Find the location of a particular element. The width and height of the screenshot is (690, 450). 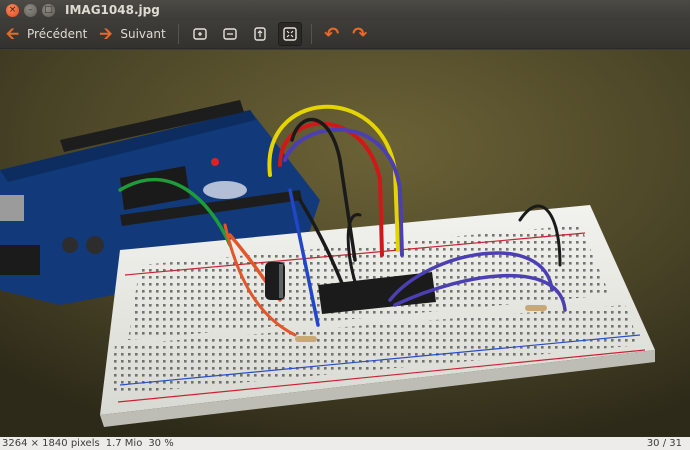

normal-size-icon is located at coordinates (260, 34).